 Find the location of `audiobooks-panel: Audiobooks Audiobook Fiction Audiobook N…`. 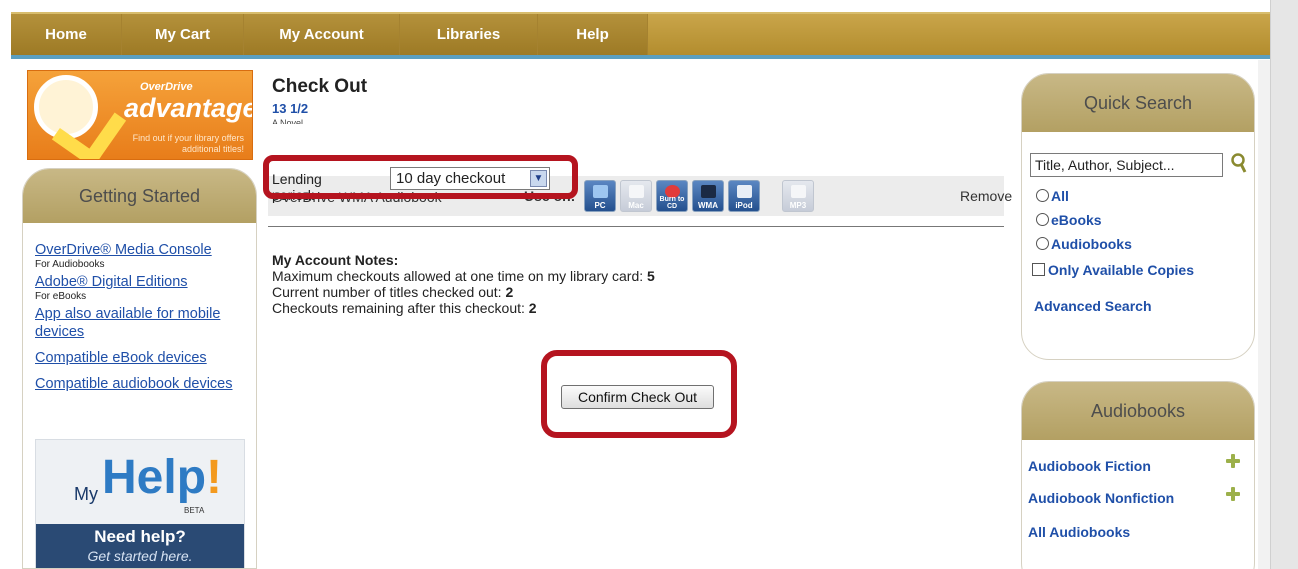

audiobooks-panel: Audiobooks Audiobook Fiction Audiobook N… is located at coordinates (1138, 475).